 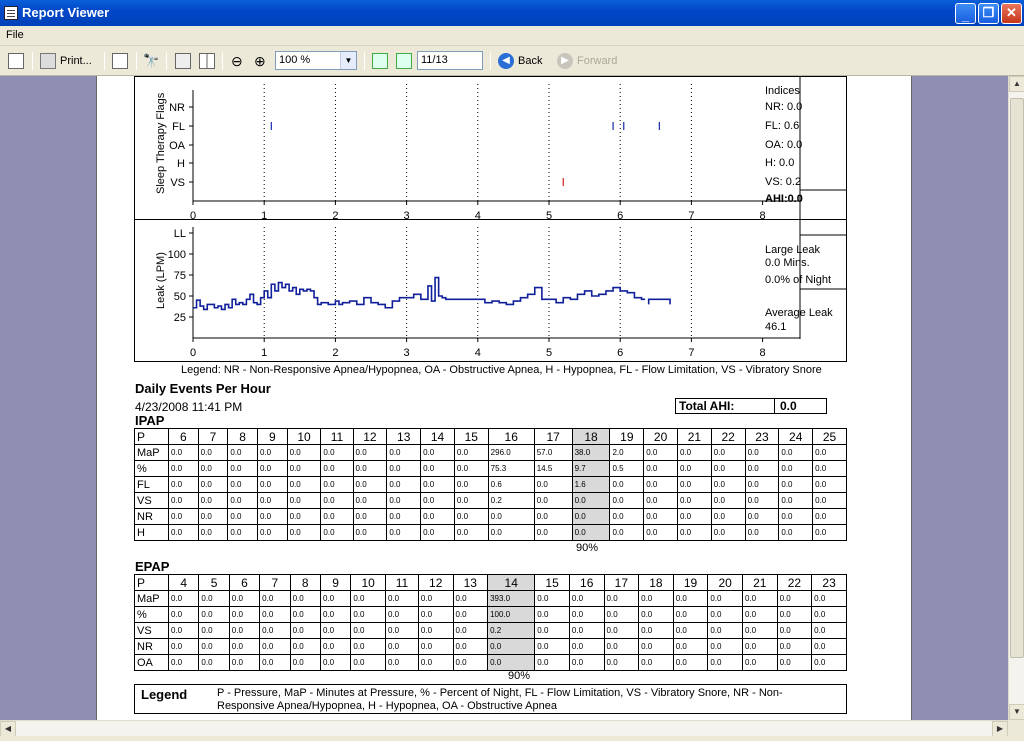 I want to click on zoom-out-button: ⊖, so click(x=237, y=61).